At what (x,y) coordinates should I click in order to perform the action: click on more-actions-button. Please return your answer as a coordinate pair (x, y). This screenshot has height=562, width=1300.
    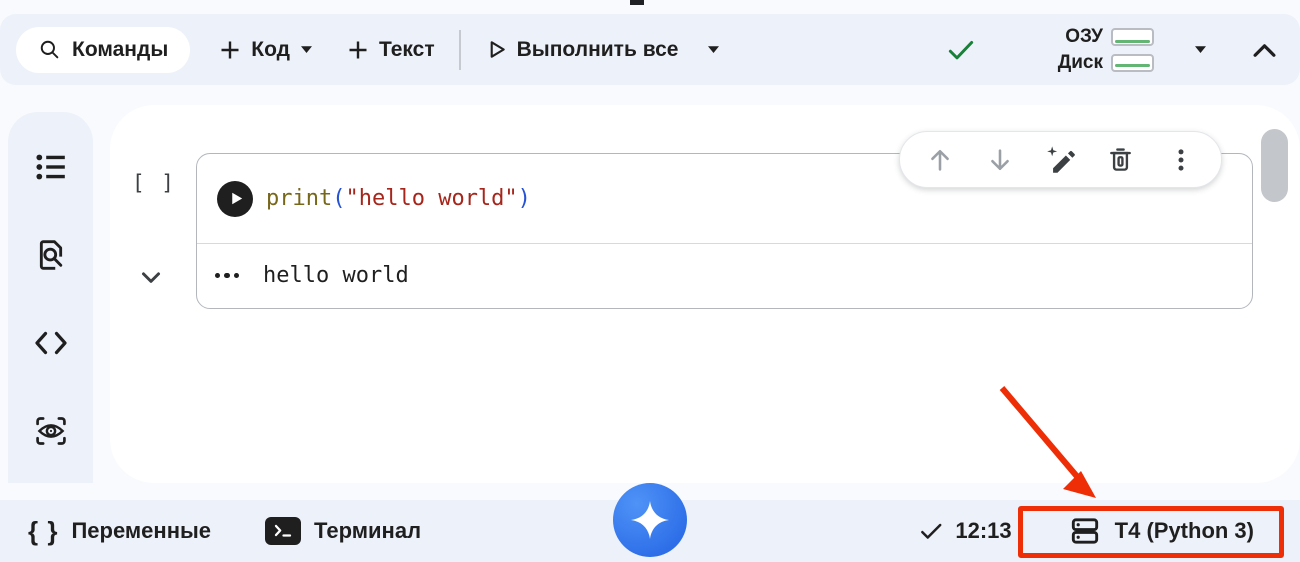
    Looking at the image, I should click on (1181, 160).